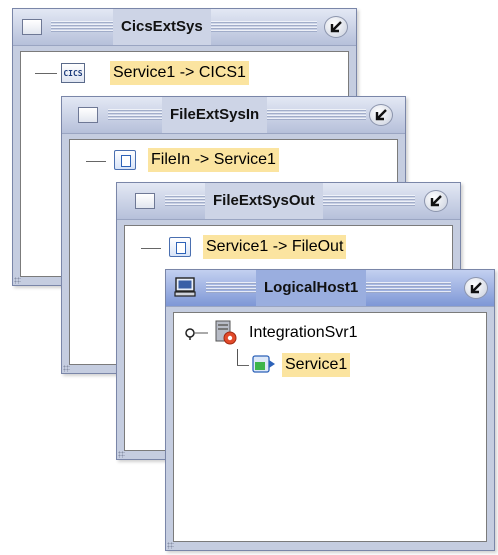 The image size is (498, 555). Describe the element at coordinates (215, 115) in the screenshot. I see `window-title: FileExtSysIn` at that location.